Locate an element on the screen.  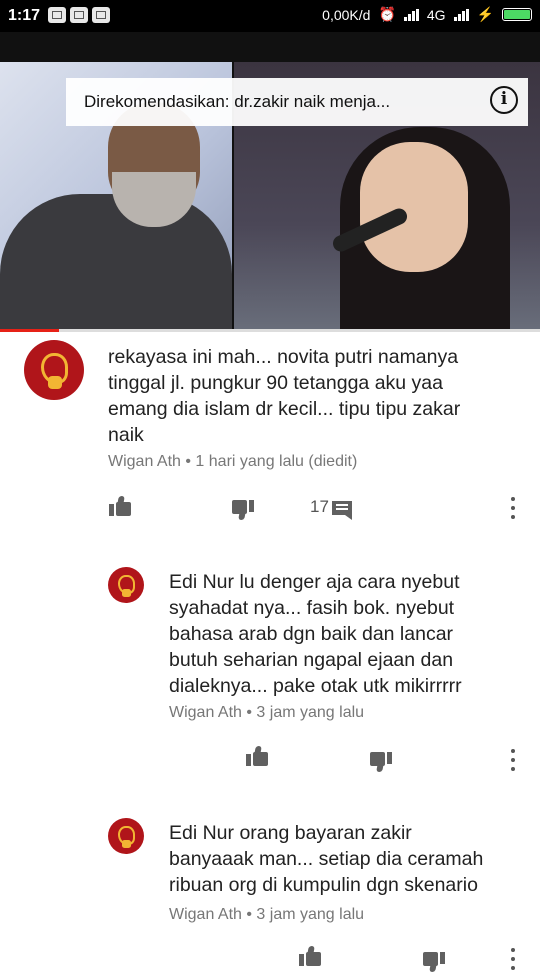
comment-line: bahasa arab dgn baik dan lancar is located at coordinates (311, 634).